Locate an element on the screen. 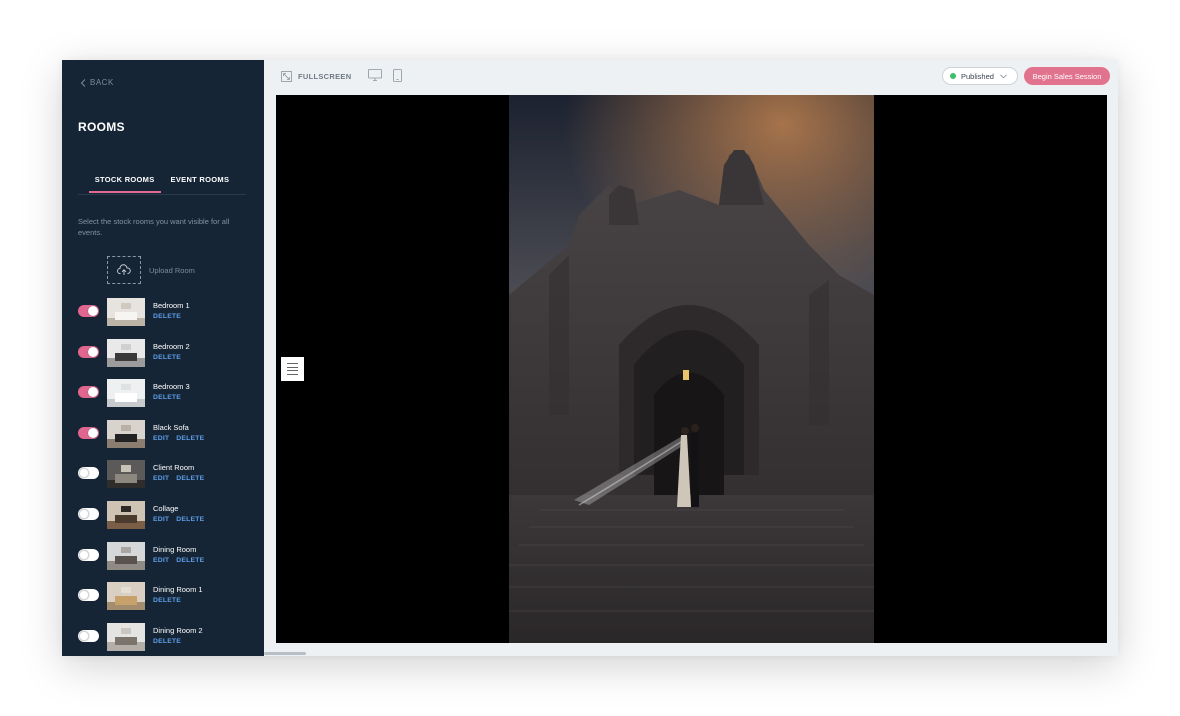 This screenshot has width=1180, height=716. room-name: Bedroom 2 is located at coordinates (171, 346).